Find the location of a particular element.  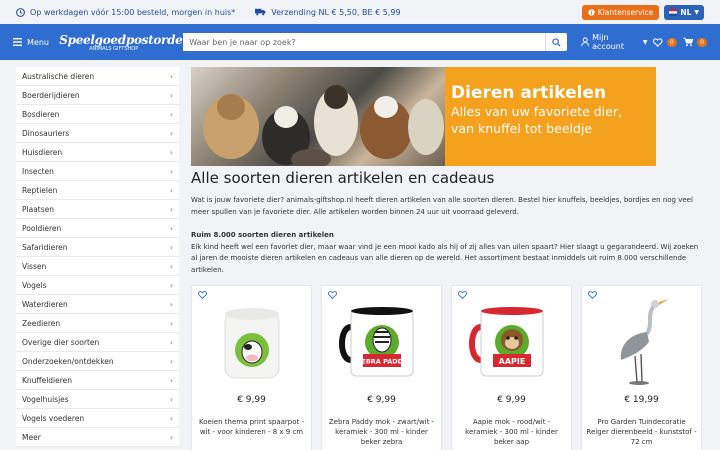

sidebar-item: Boerderijdieren › is located at coordinates (98, 95).